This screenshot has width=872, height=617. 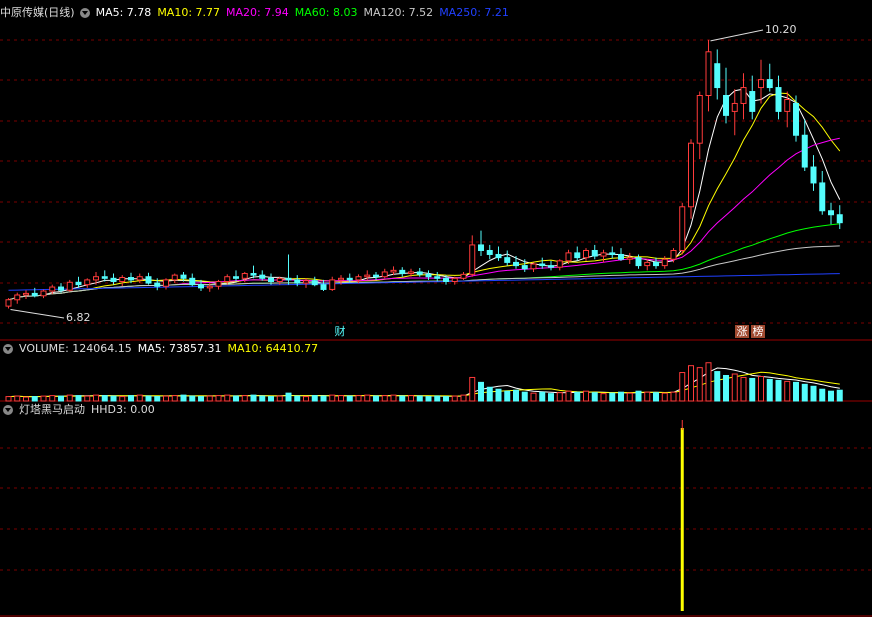 I want to click on panel-toggle-icon, so click(x=84, y=13).